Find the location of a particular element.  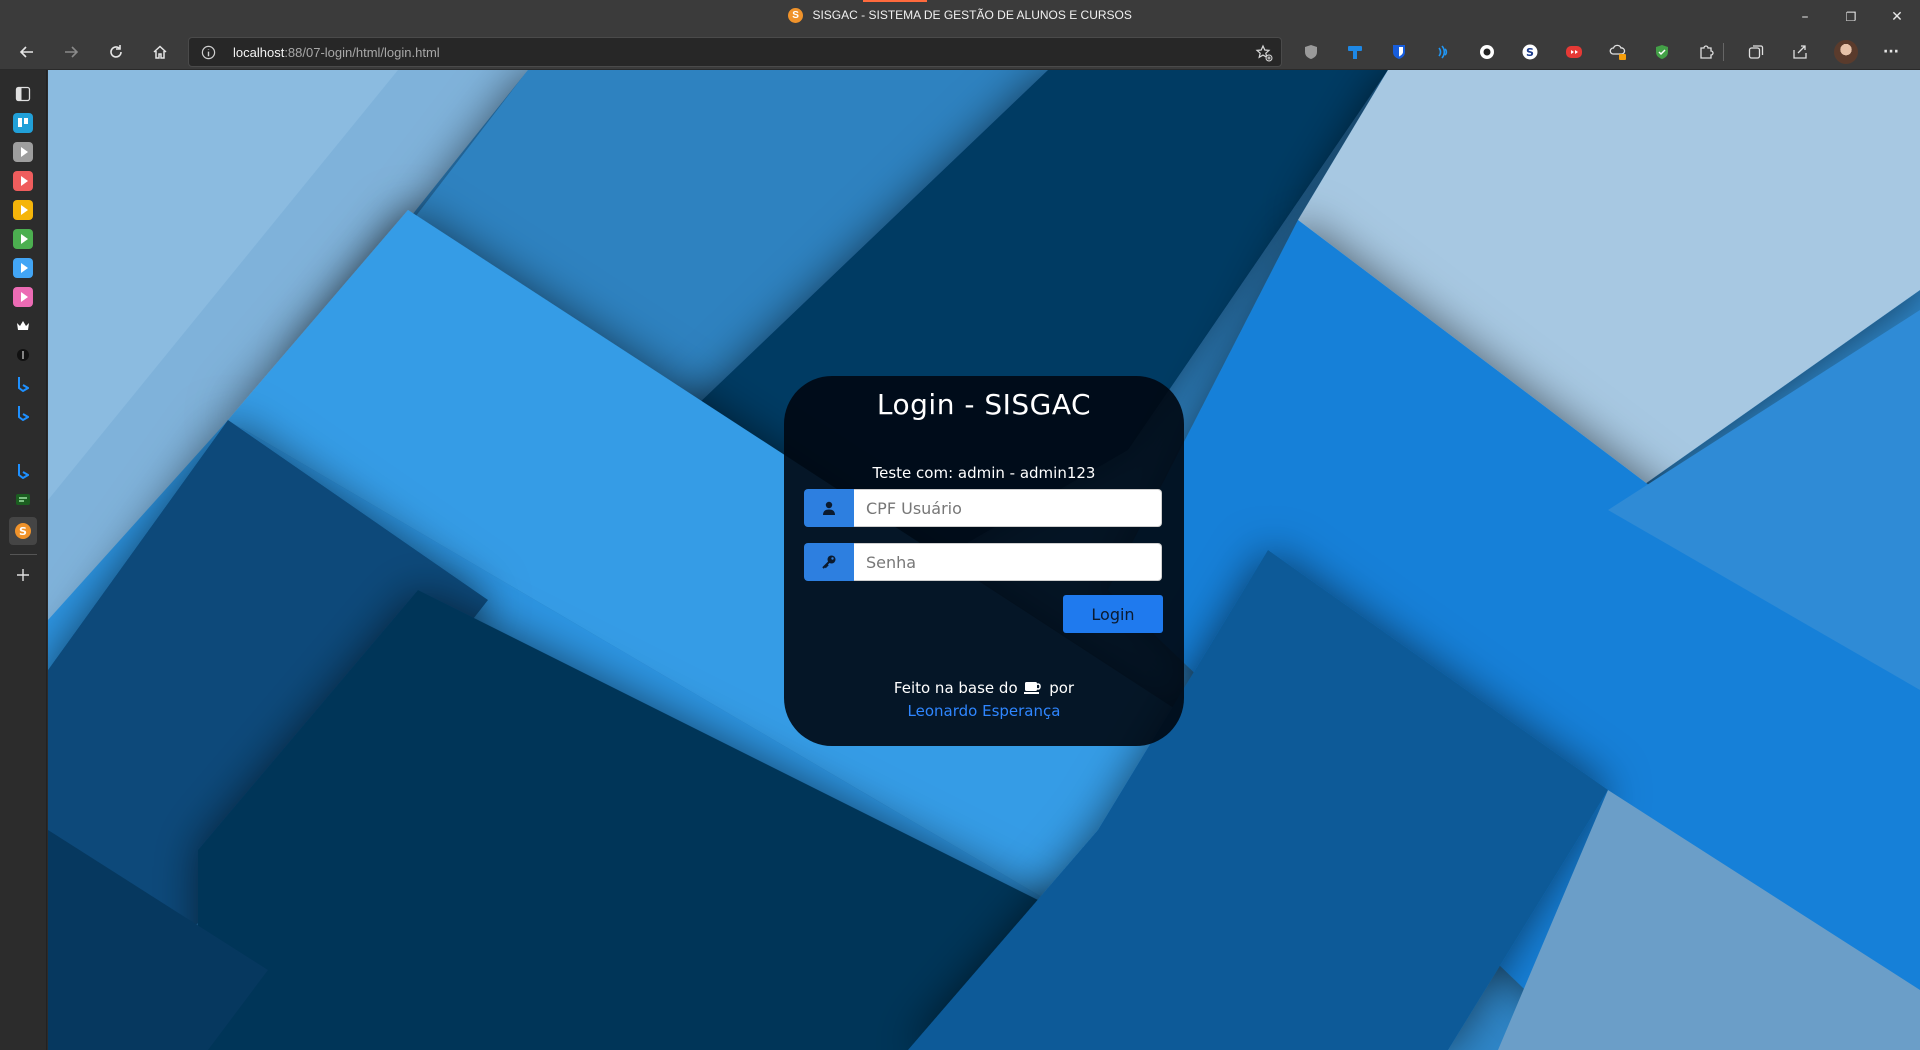

refresh-button is located at coordinates (116, 52).